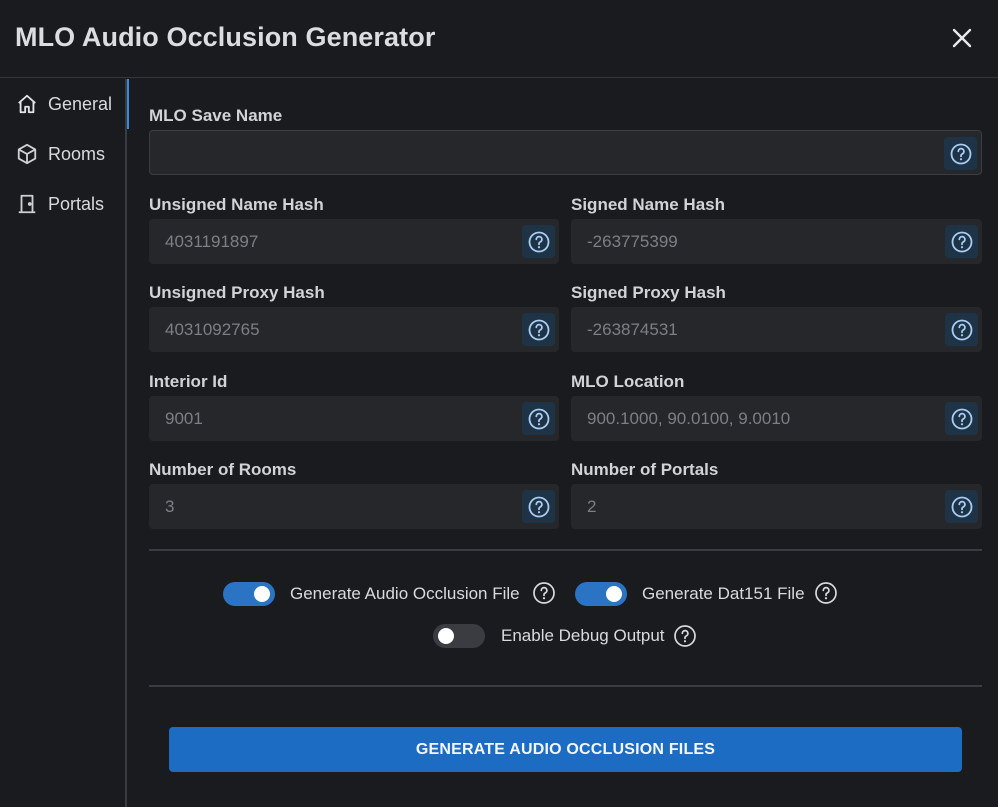  Describe the element at coordinates (723, 593) in the screenshot. I see `generate-dat151-file-label: Generate Dat151 File` at that location.